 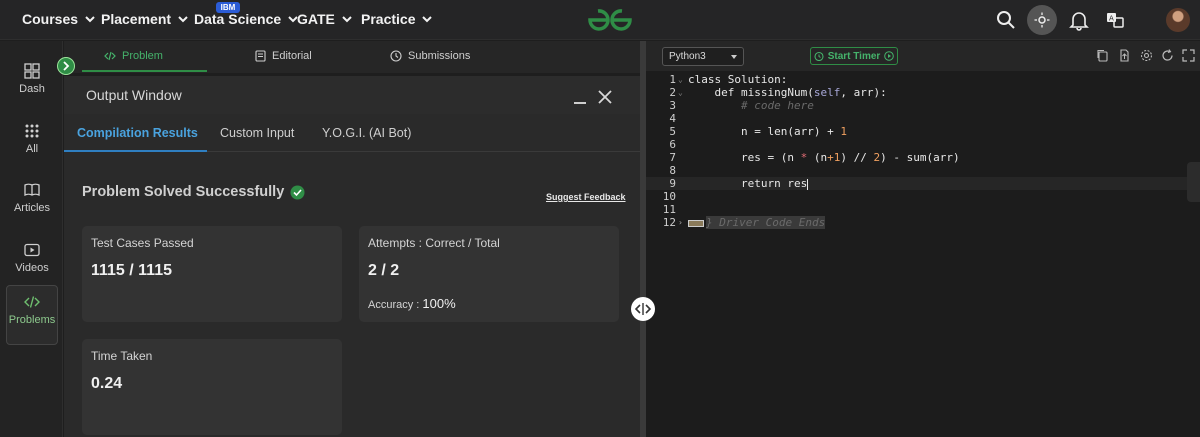 I want to click on theme-toggle-button, so click(x=1042, y=20).